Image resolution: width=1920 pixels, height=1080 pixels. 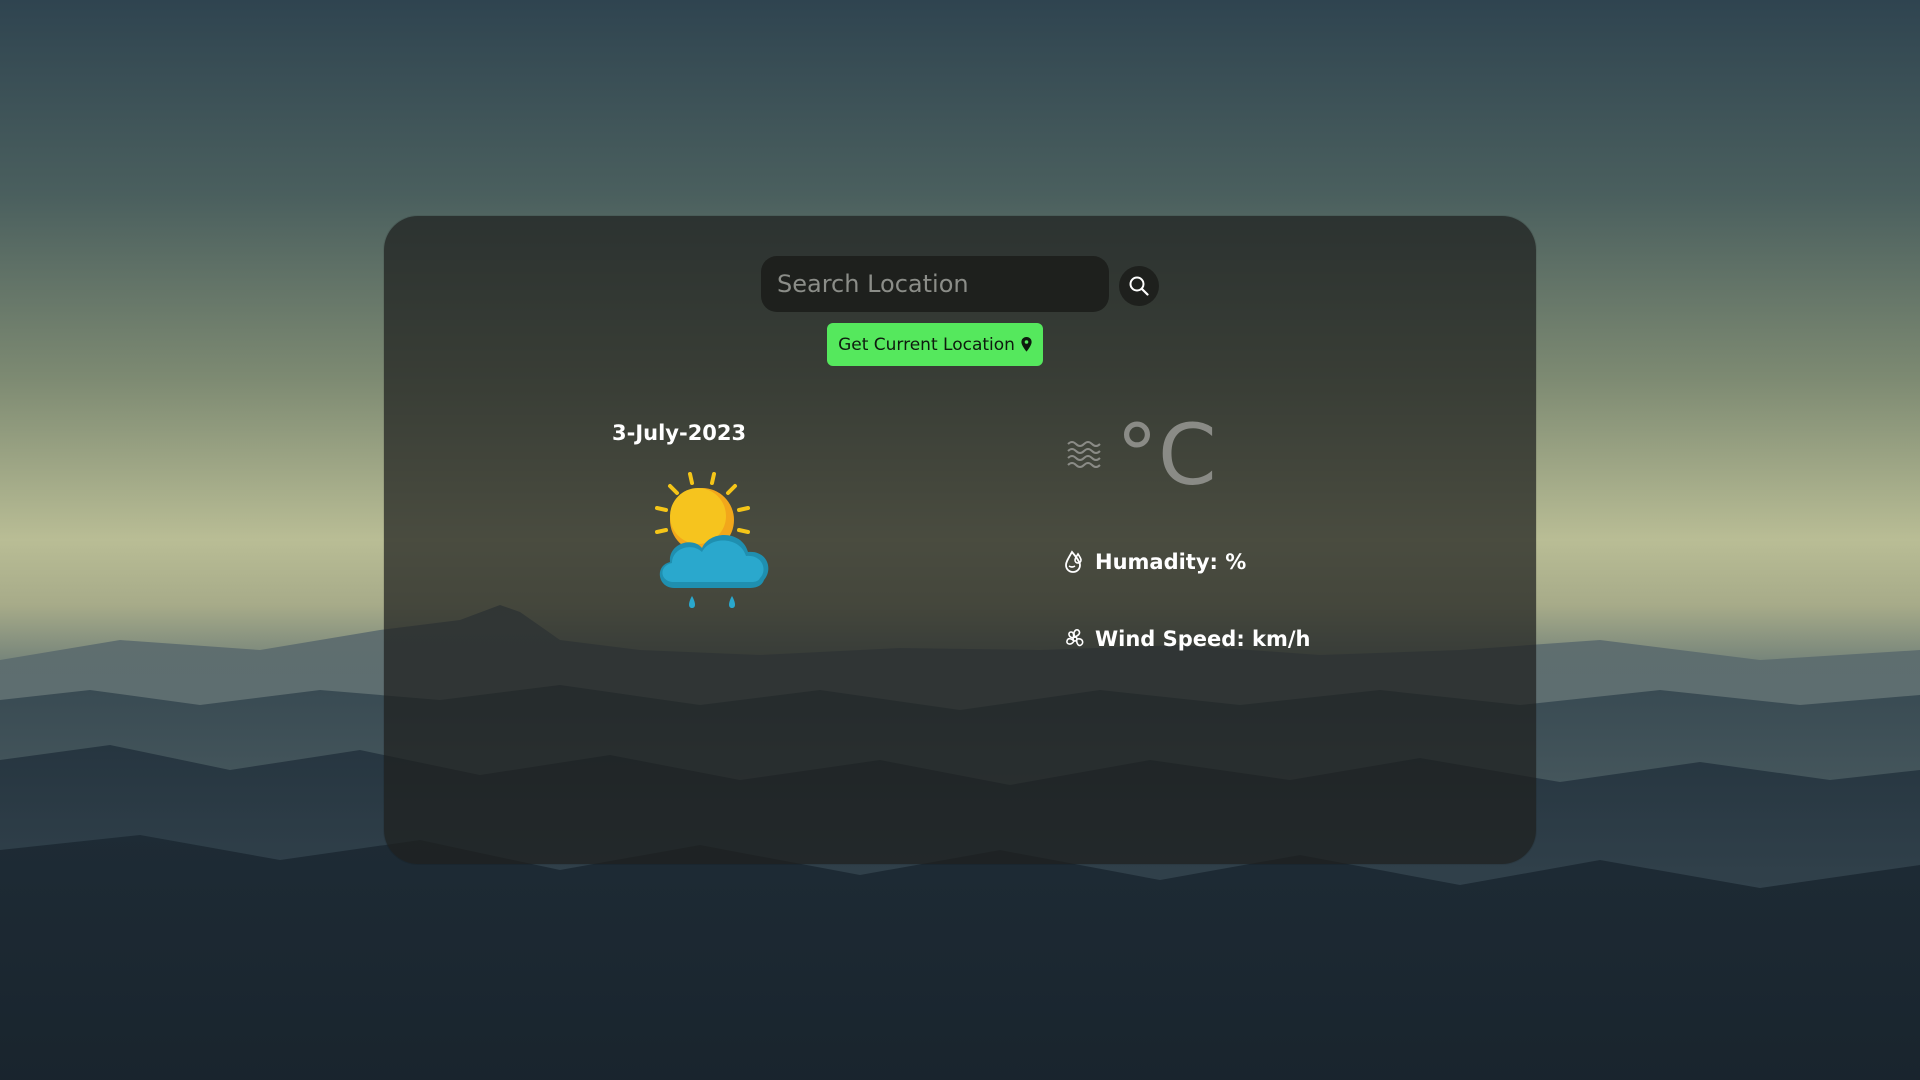 I want to click on wind-speed-label: Wind Speed: km/h, so click(x=1203, y=639).